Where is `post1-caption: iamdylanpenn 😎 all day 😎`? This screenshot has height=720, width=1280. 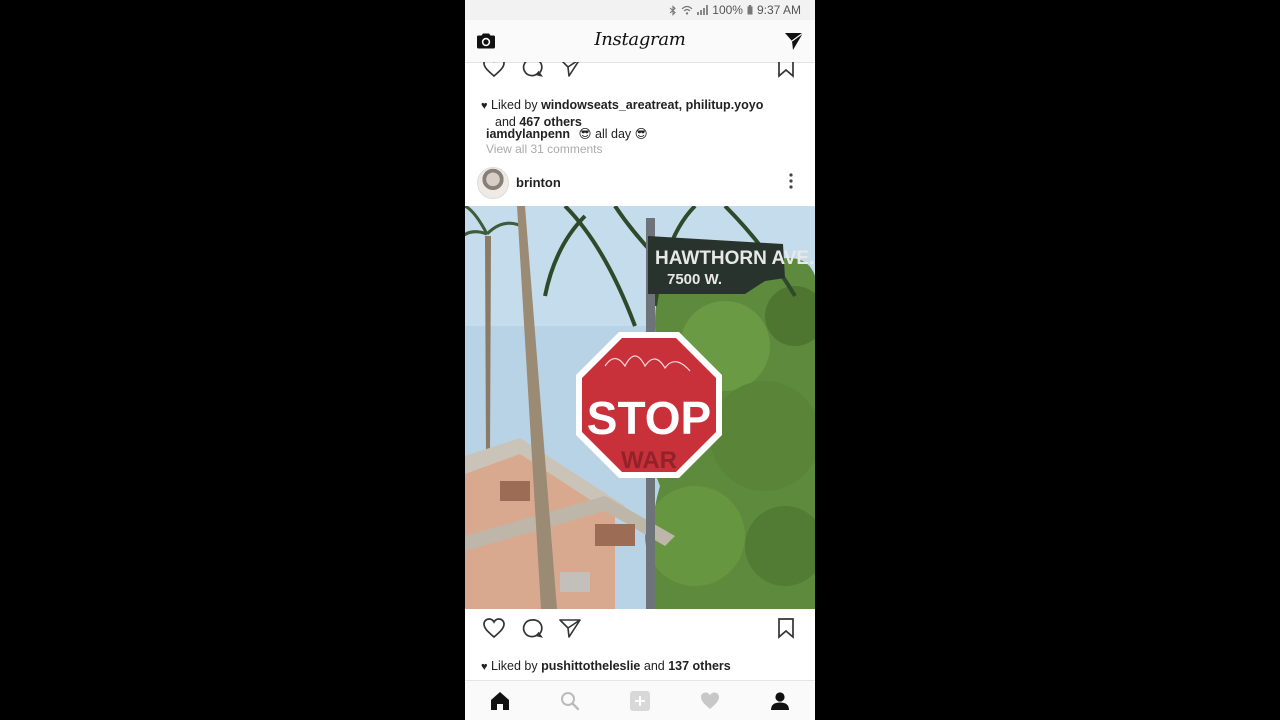
post1-caption: iamdylanpenn 😎 all day 😎 is located at coordinates (567, 133).